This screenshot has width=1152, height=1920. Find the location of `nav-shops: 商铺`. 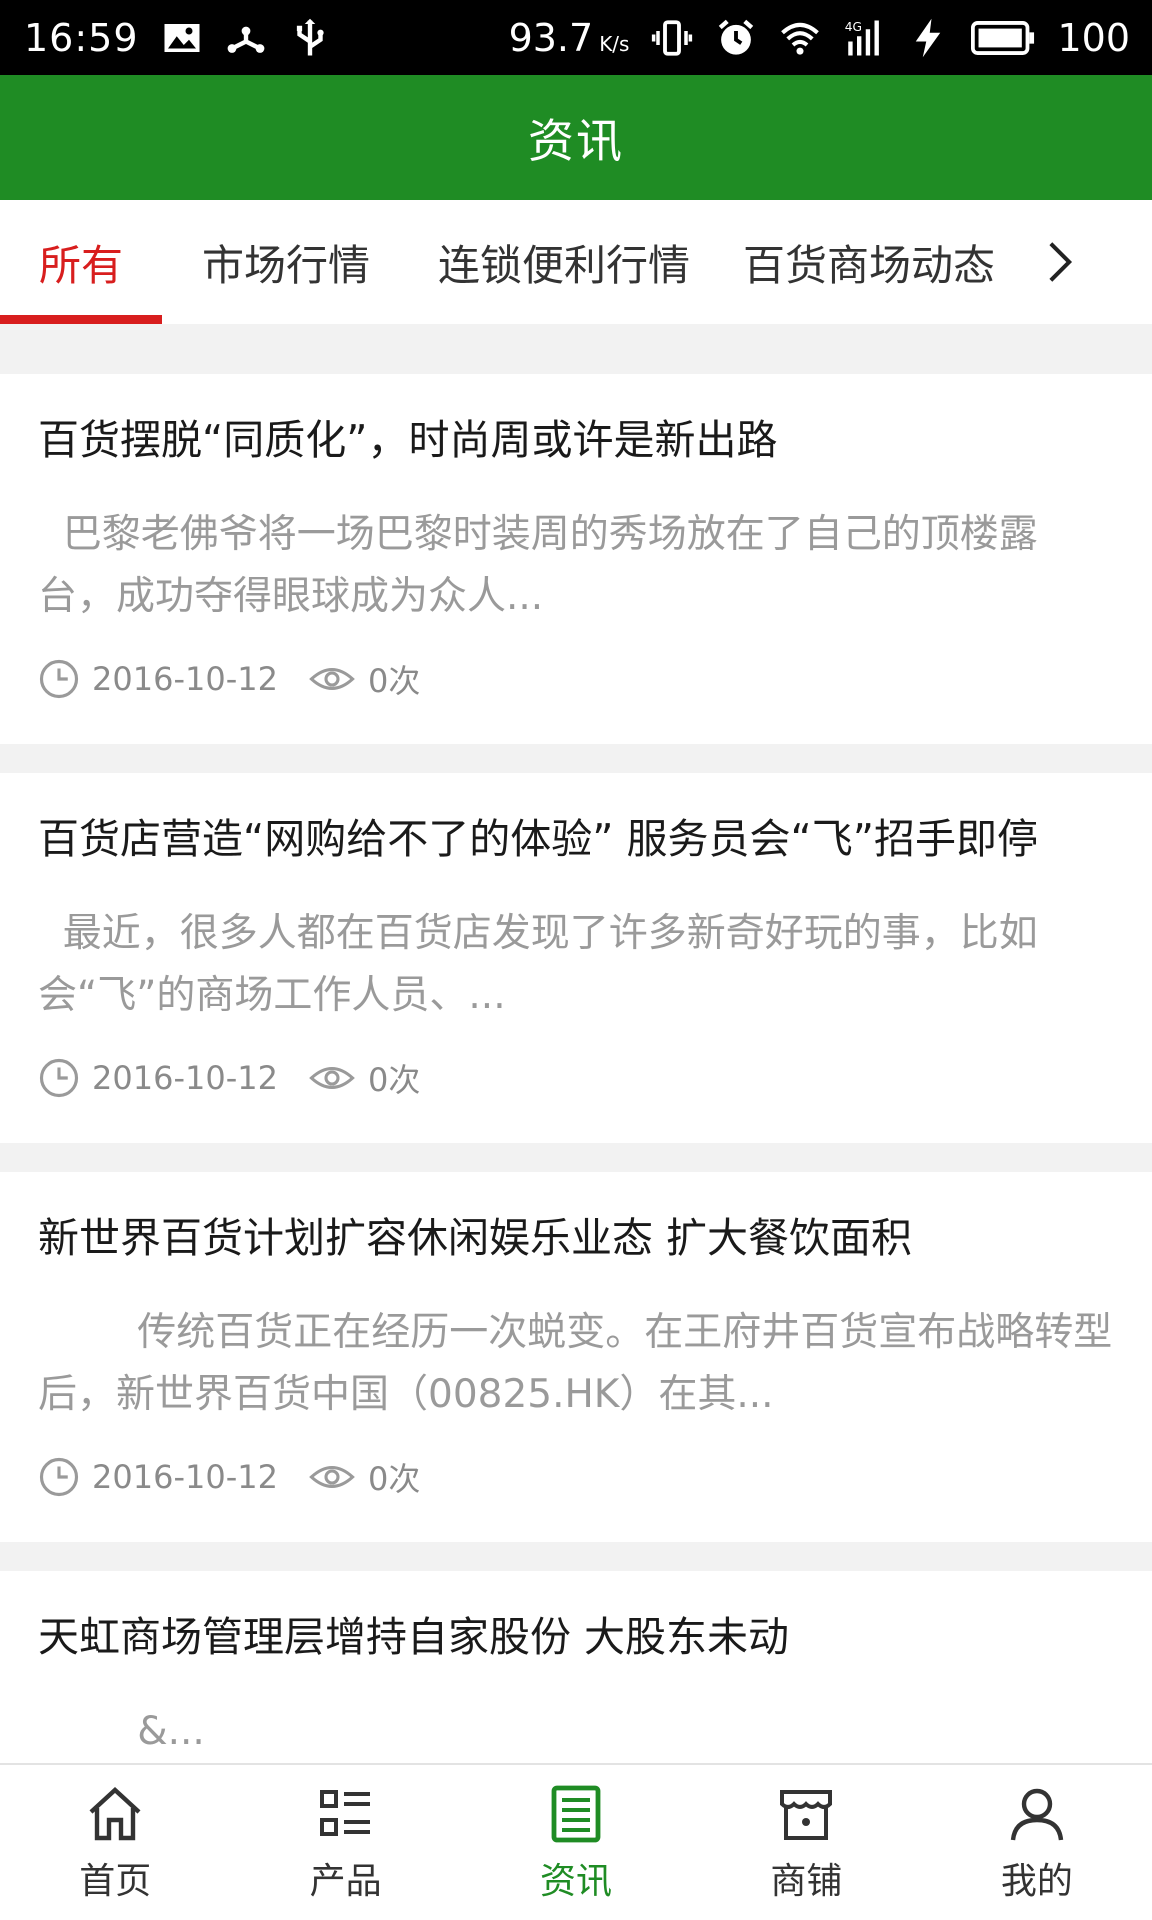

nav-shops: 商铺 is located at coordinates (806, 1842).